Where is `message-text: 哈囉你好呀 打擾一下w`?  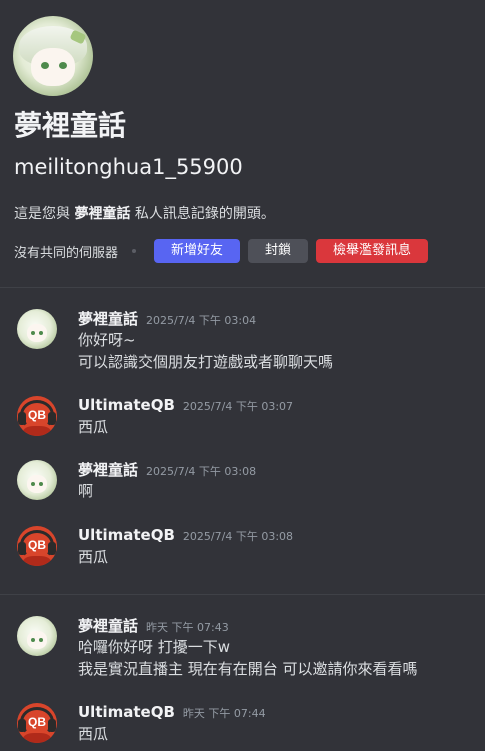
message-text: 哈囉你好呀 打擾一下w is located at coordinates (154, 647).